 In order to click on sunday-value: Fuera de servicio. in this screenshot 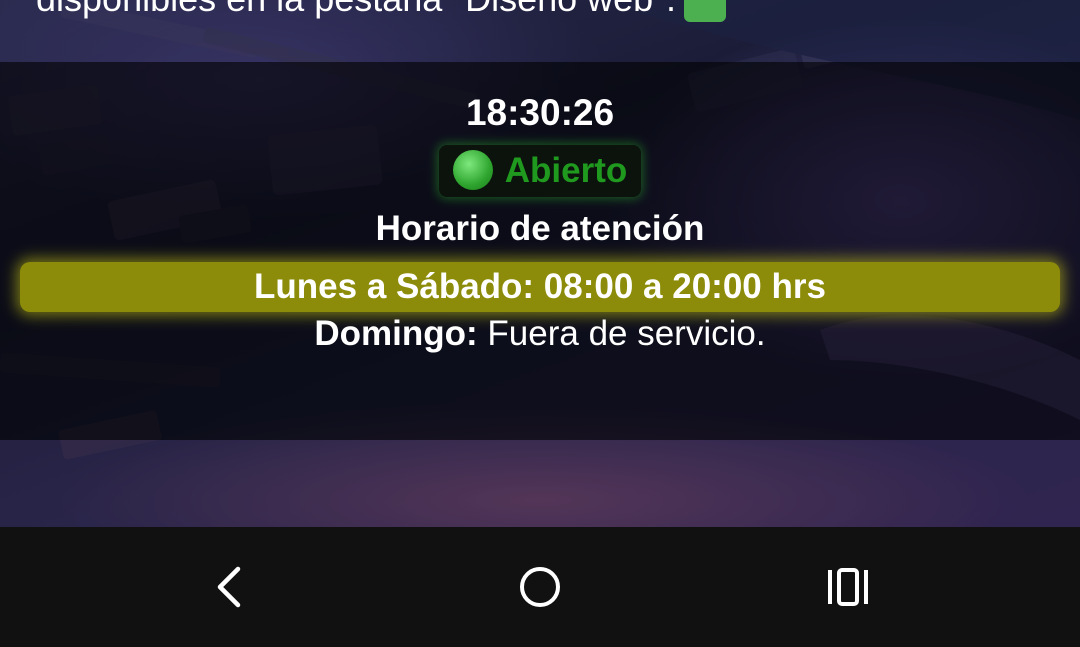, I will do `click(621, 333)`.